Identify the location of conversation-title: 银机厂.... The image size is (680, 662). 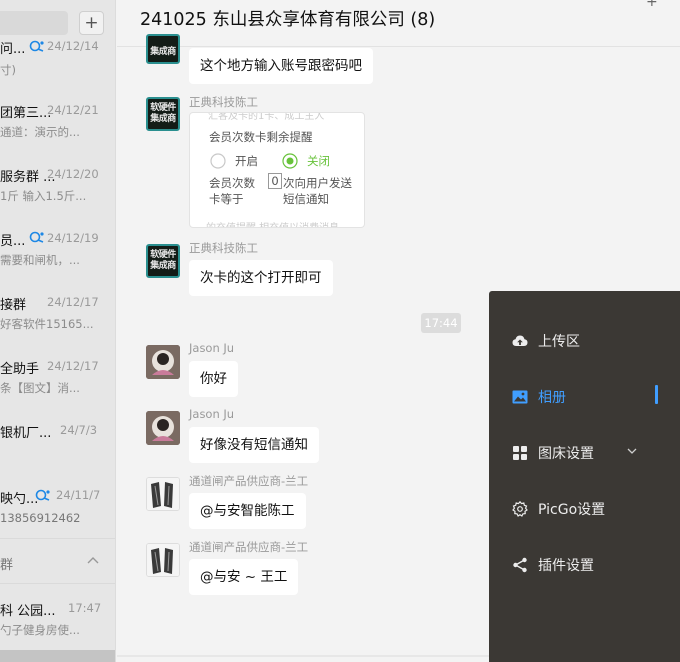
(26, 433).